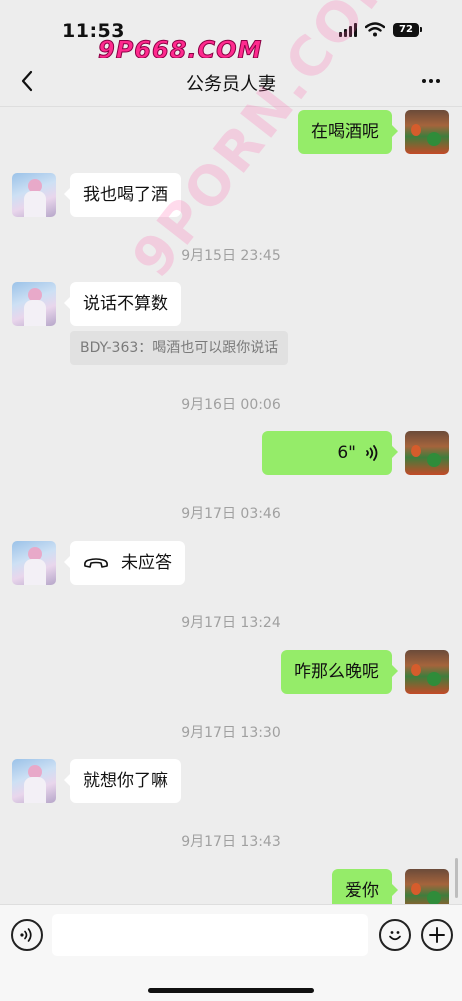 The image size is (462, 1001). I want to click on battery-level: 72, so click(406, 29).